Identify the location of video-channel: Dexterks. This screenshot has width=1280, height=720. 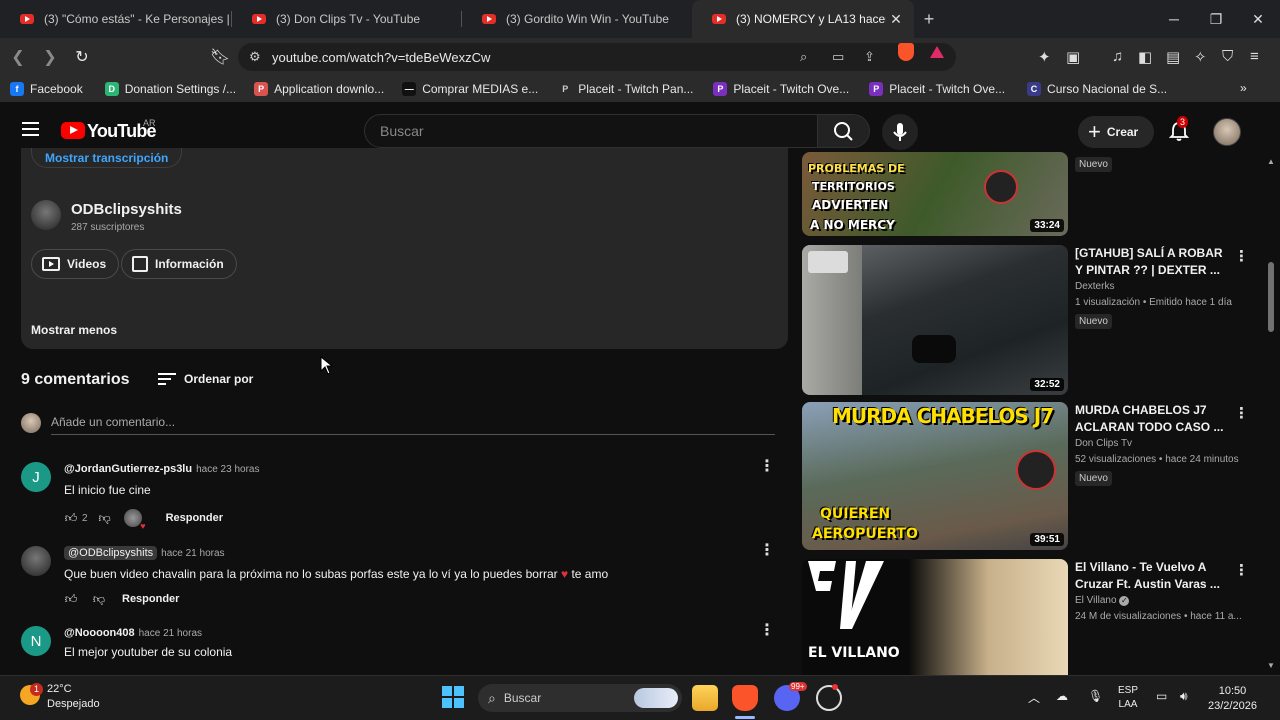
(1094, 286).